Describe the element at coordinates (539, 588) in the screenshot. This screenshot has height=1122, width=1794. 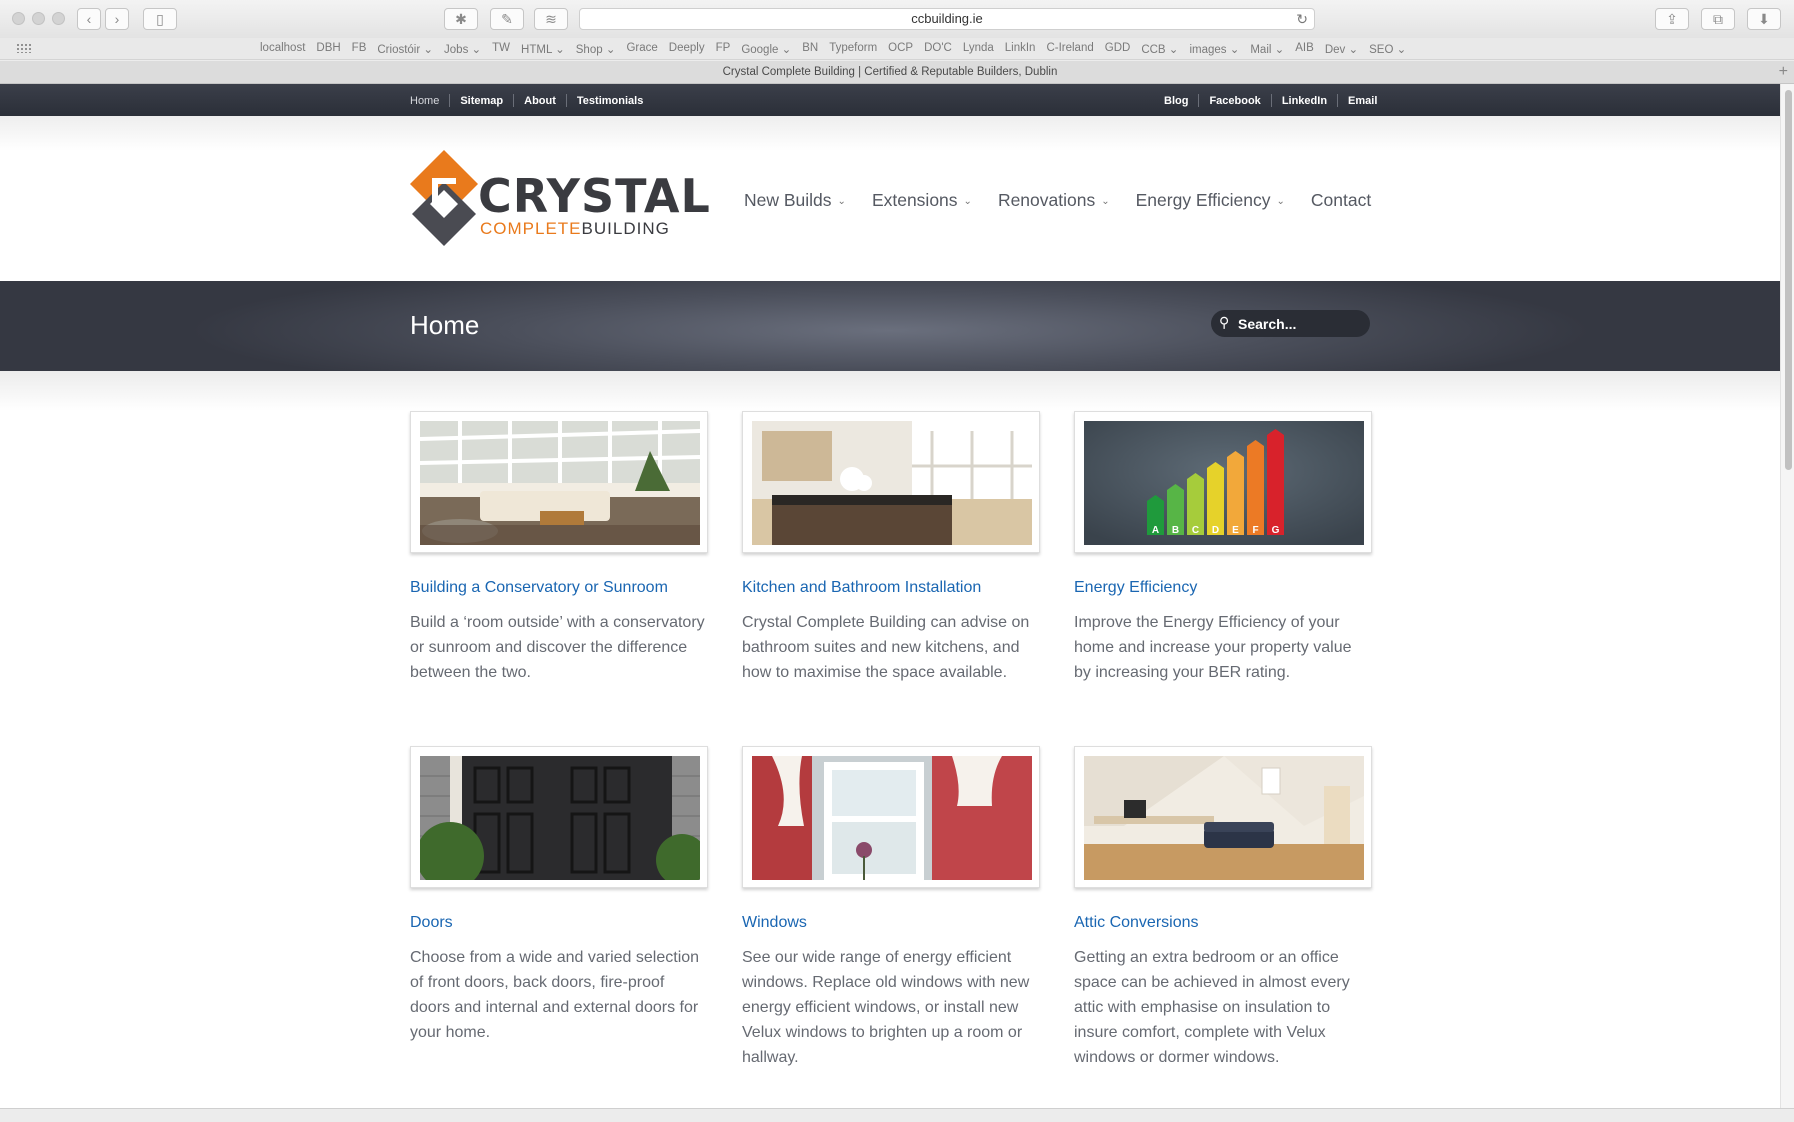
I see `card-title: Building a Conservatory or Sunroom` at that location.